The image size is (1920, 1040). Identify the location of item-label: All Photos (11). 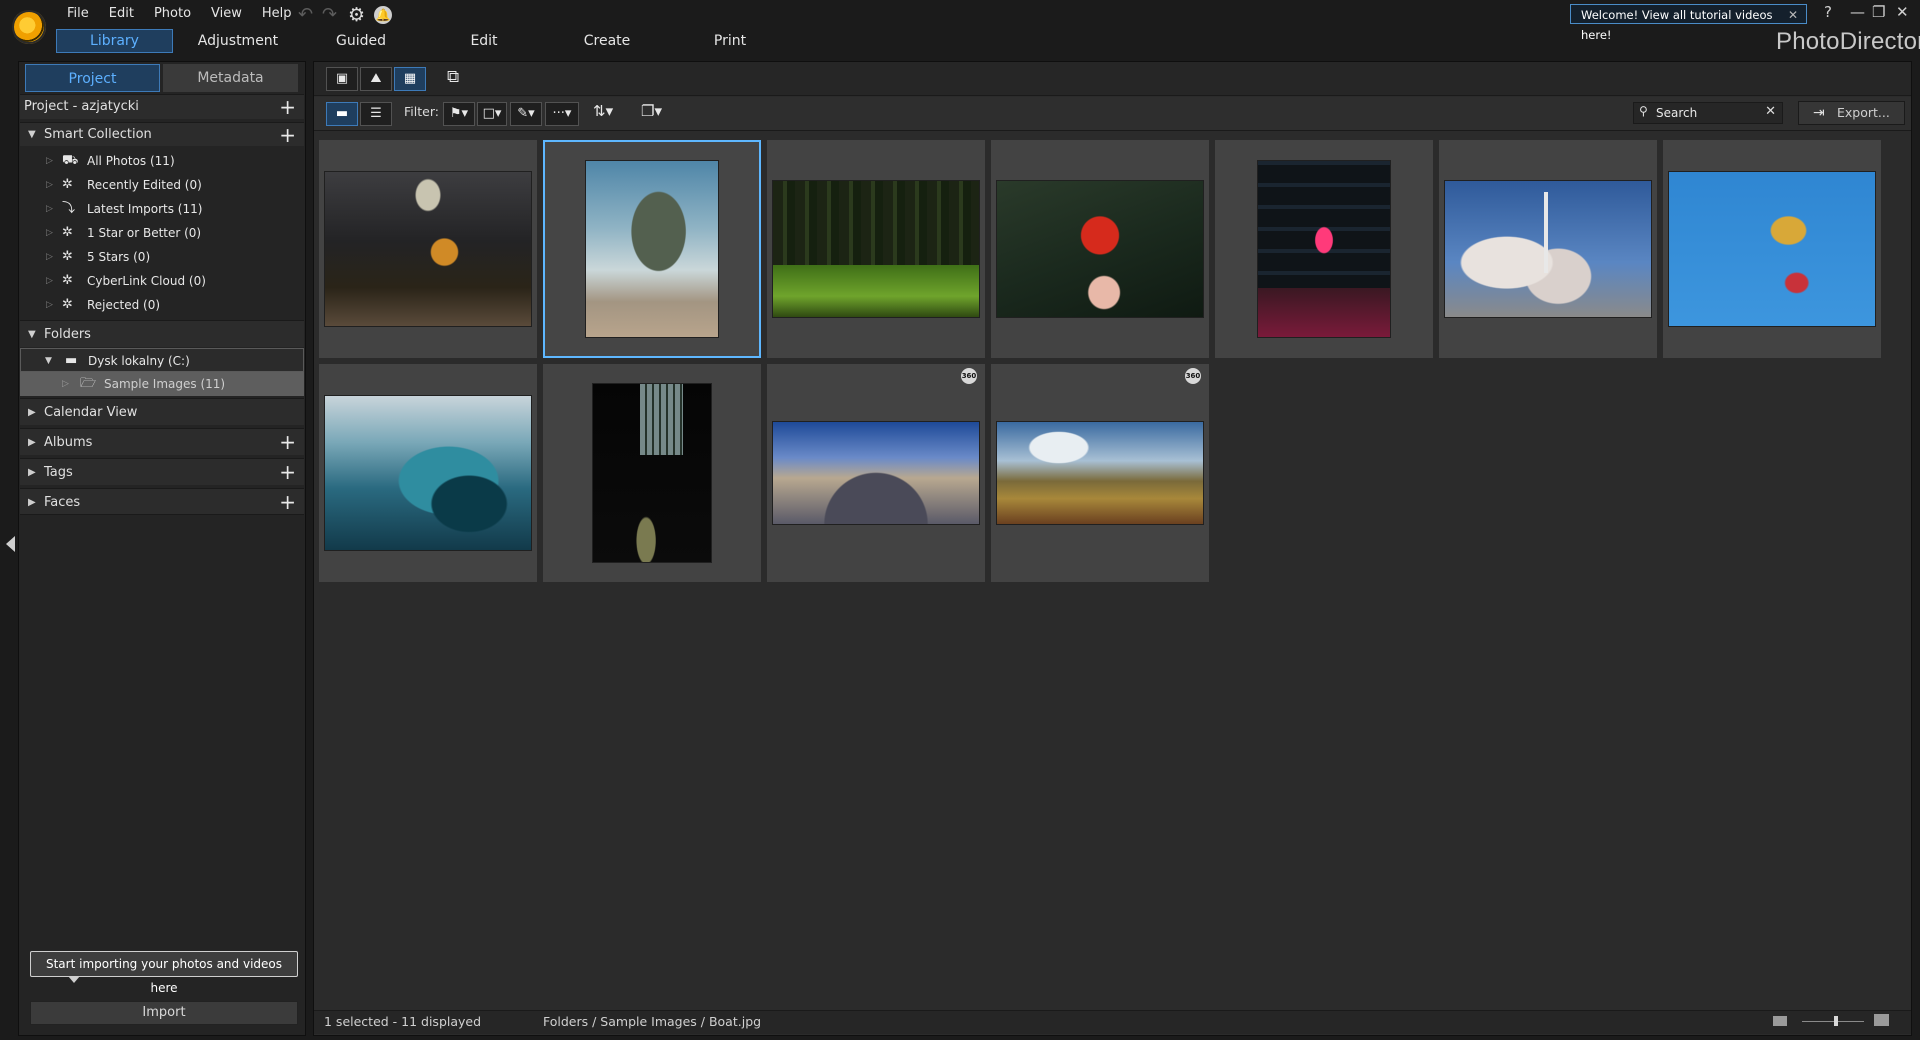
(131, 161).